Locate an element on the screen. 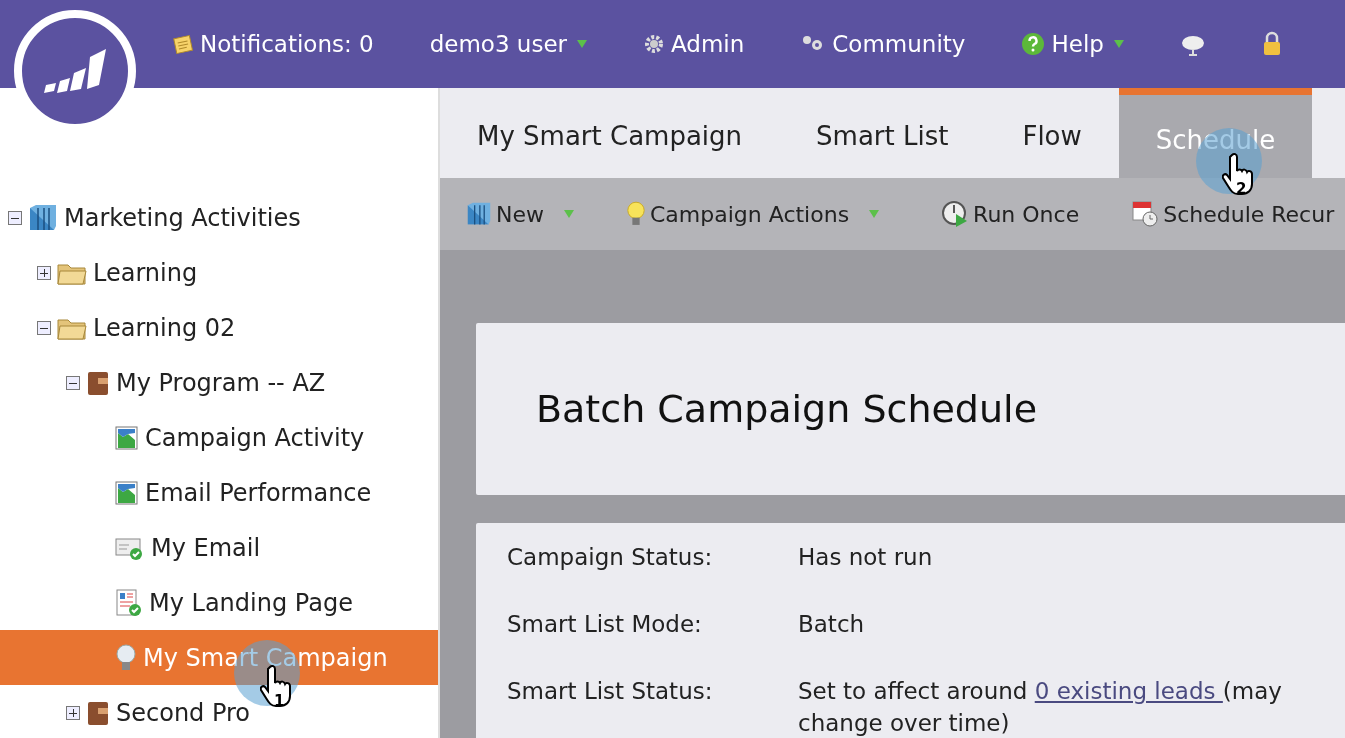  tree-item: My Email is located at coordinates (132, 547).